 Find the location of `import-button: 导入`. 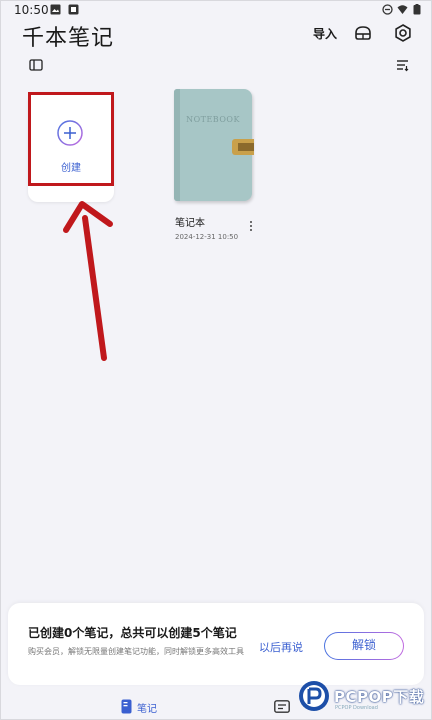

import-button: 导入 is located at coordinates (325, 33).